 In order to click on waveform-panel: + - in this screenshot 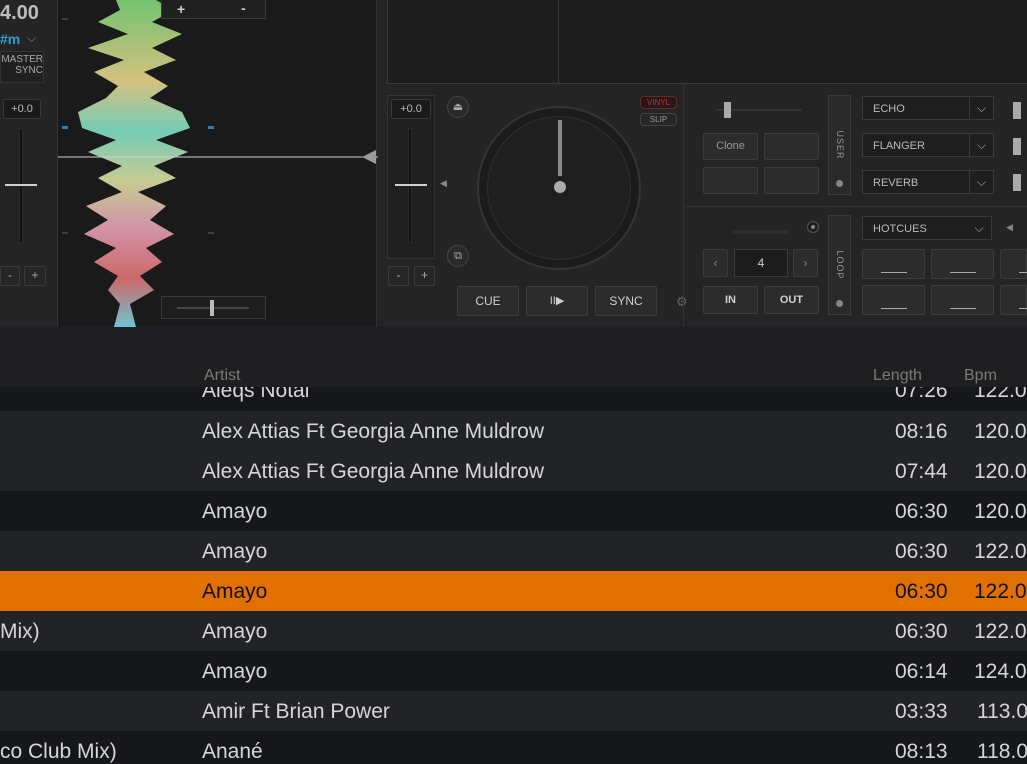, I will do `click(217, 163)`.